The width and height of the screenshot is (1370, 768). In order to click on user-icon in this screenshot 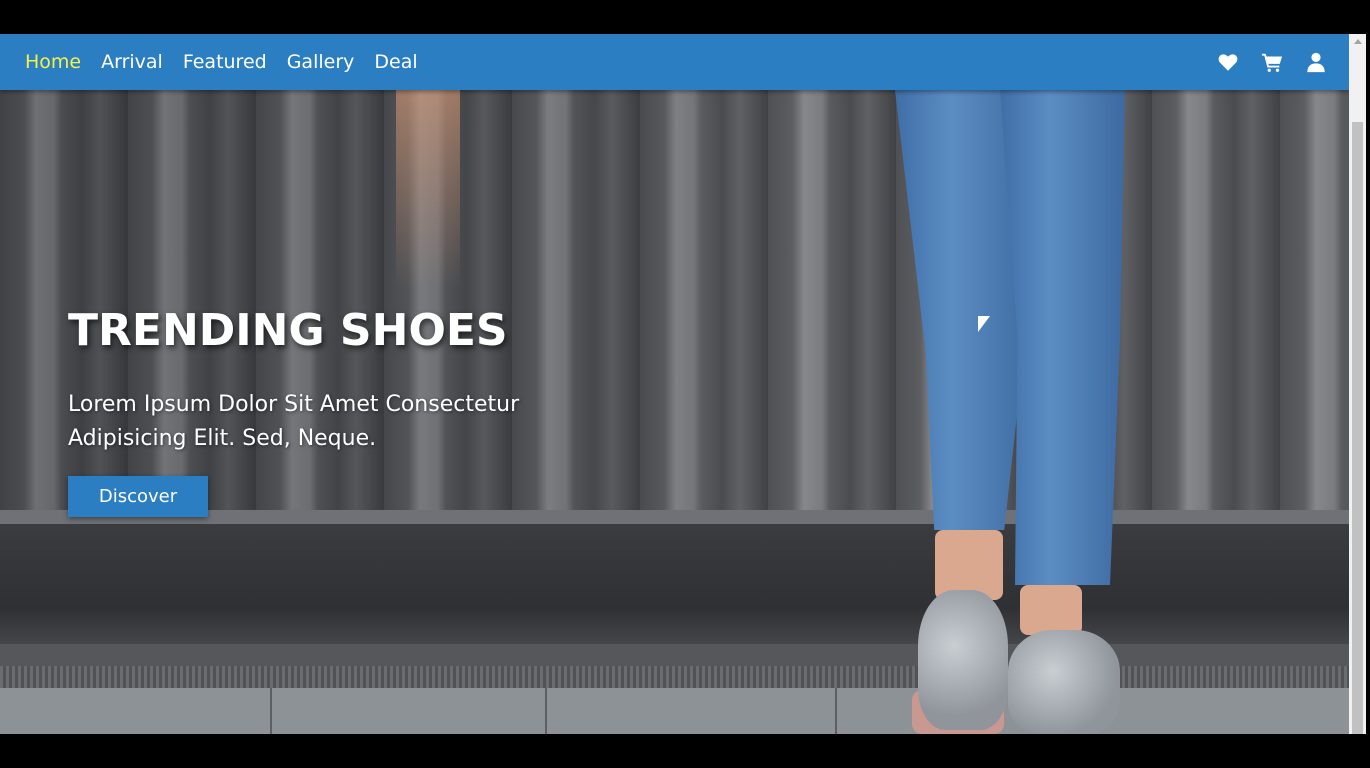, I will do `click(1316, 62)`.